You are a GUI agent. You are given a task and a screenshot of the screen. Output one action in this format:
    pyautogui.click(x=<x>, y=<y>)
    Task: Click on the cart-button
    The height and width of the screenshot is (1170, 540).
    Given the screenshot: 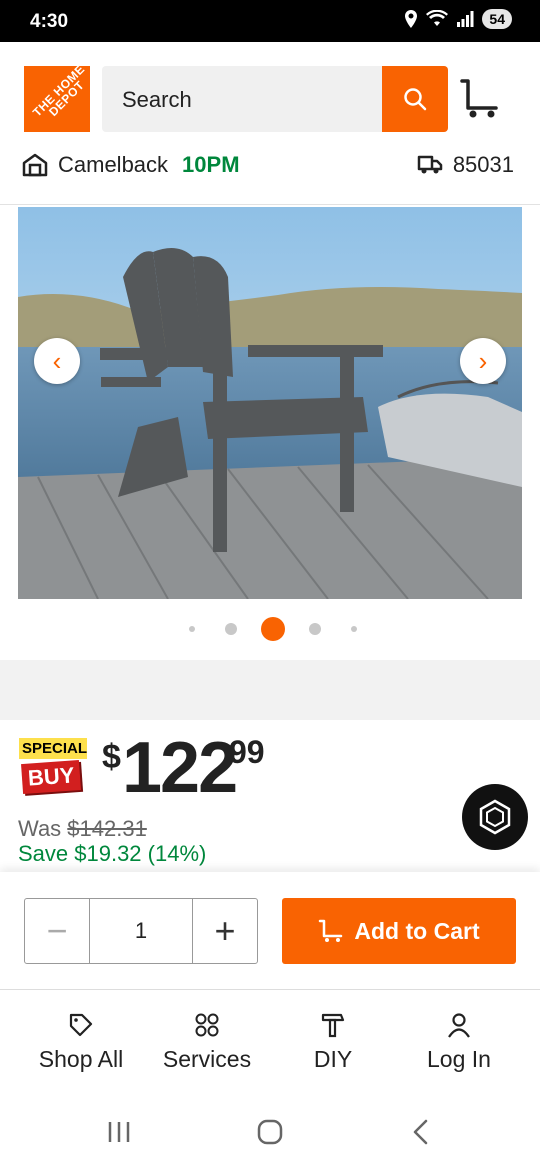 What is the action you would take?
    pyautogui.click(x=480, y=99)
    